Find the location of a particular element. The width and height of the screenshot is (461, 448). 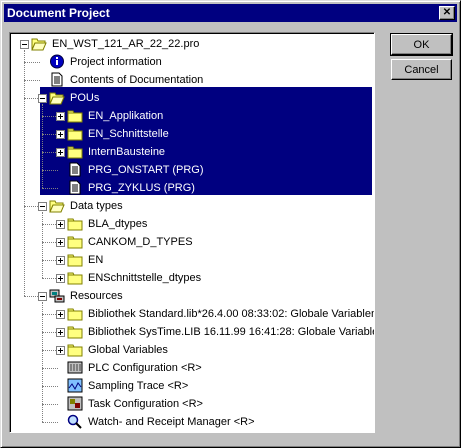

tree-item-label: PRG_ZYKLUS (PRG) is located at coordinates (141, 188).